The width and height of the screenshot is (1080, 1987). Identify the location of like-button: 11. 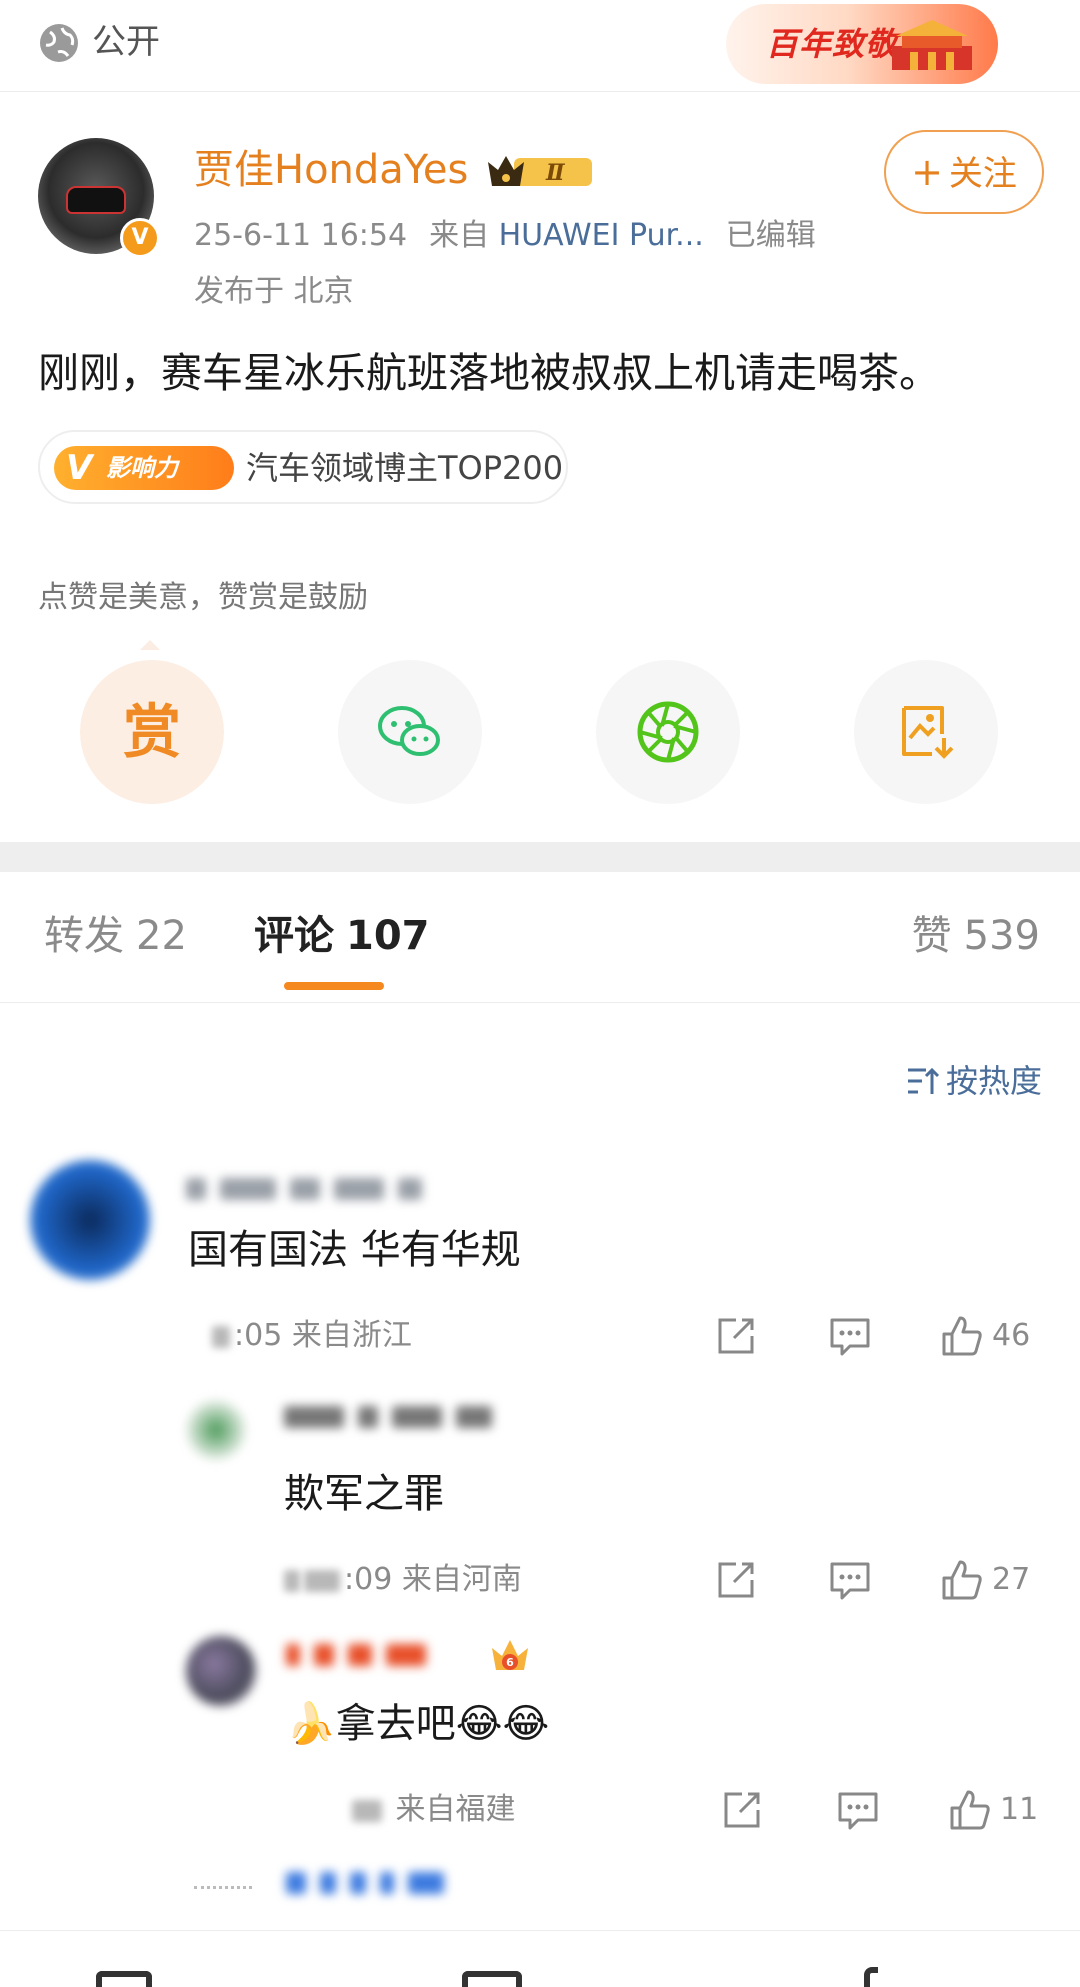
(993, 1810).